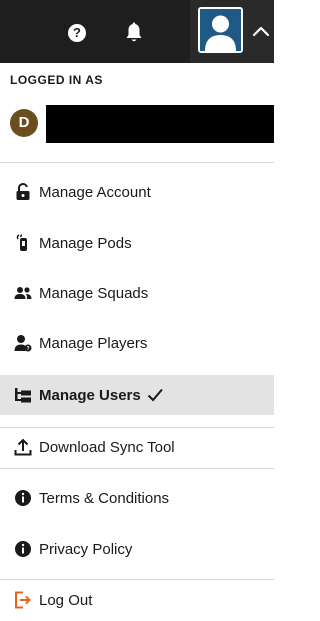 The height and width of the screenshot is (621, 320). I want to click on menu-item-manage-players: ? Manage Players, so click(137, 343).